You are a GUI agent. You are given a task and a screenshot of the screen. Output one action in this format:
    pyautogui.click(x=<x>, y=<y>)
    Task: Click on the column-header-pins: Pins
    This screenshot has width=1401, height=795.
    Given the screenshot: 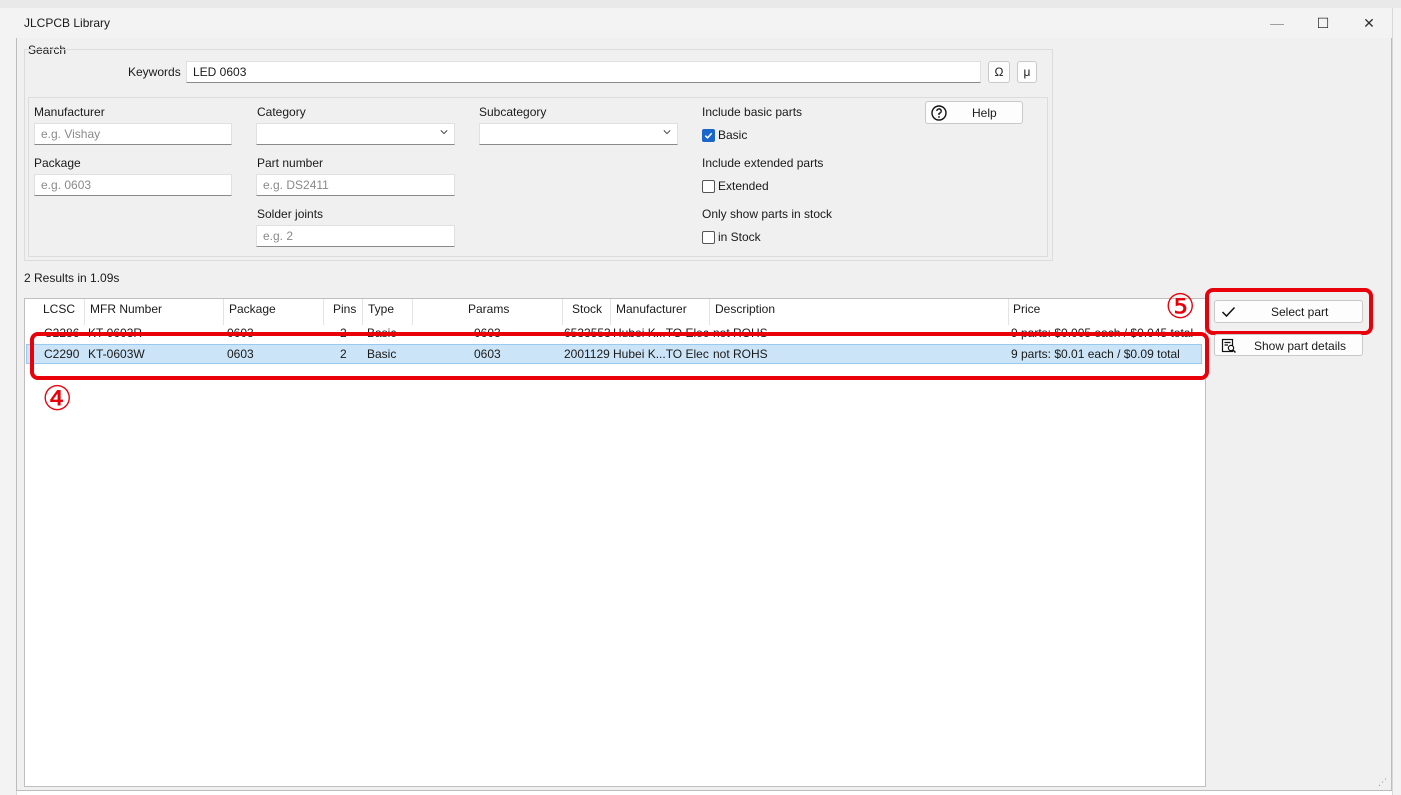 What is the action you would take?
    pyautogui.click(x=344, y=309)
    